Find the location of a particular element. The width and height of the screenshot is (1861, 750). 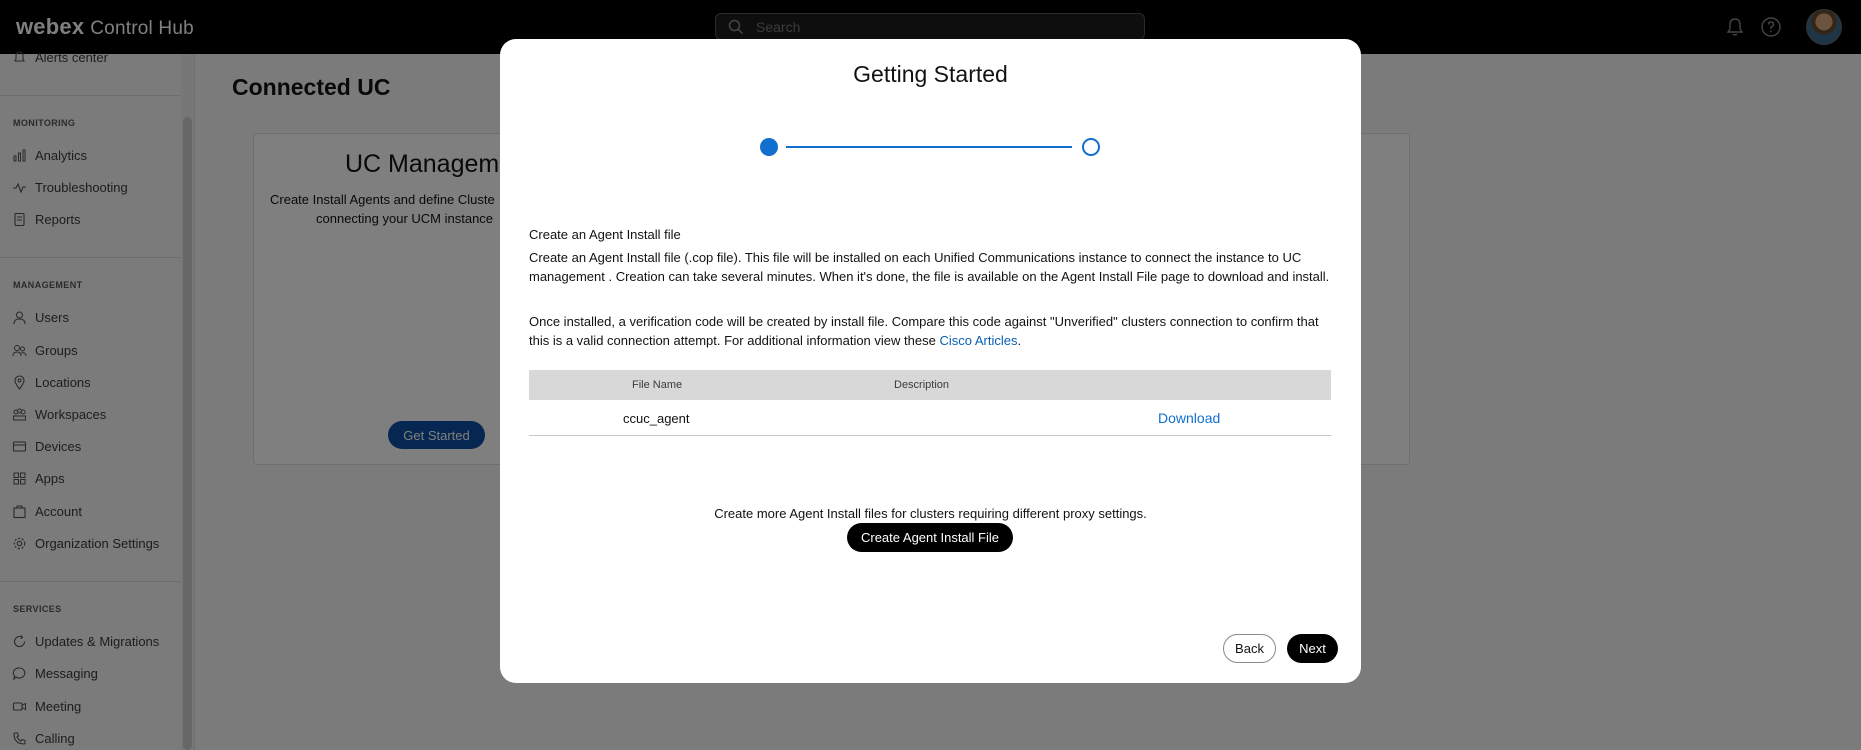

table-row: ccuc_agent Download is located at coordinates (930, 418).